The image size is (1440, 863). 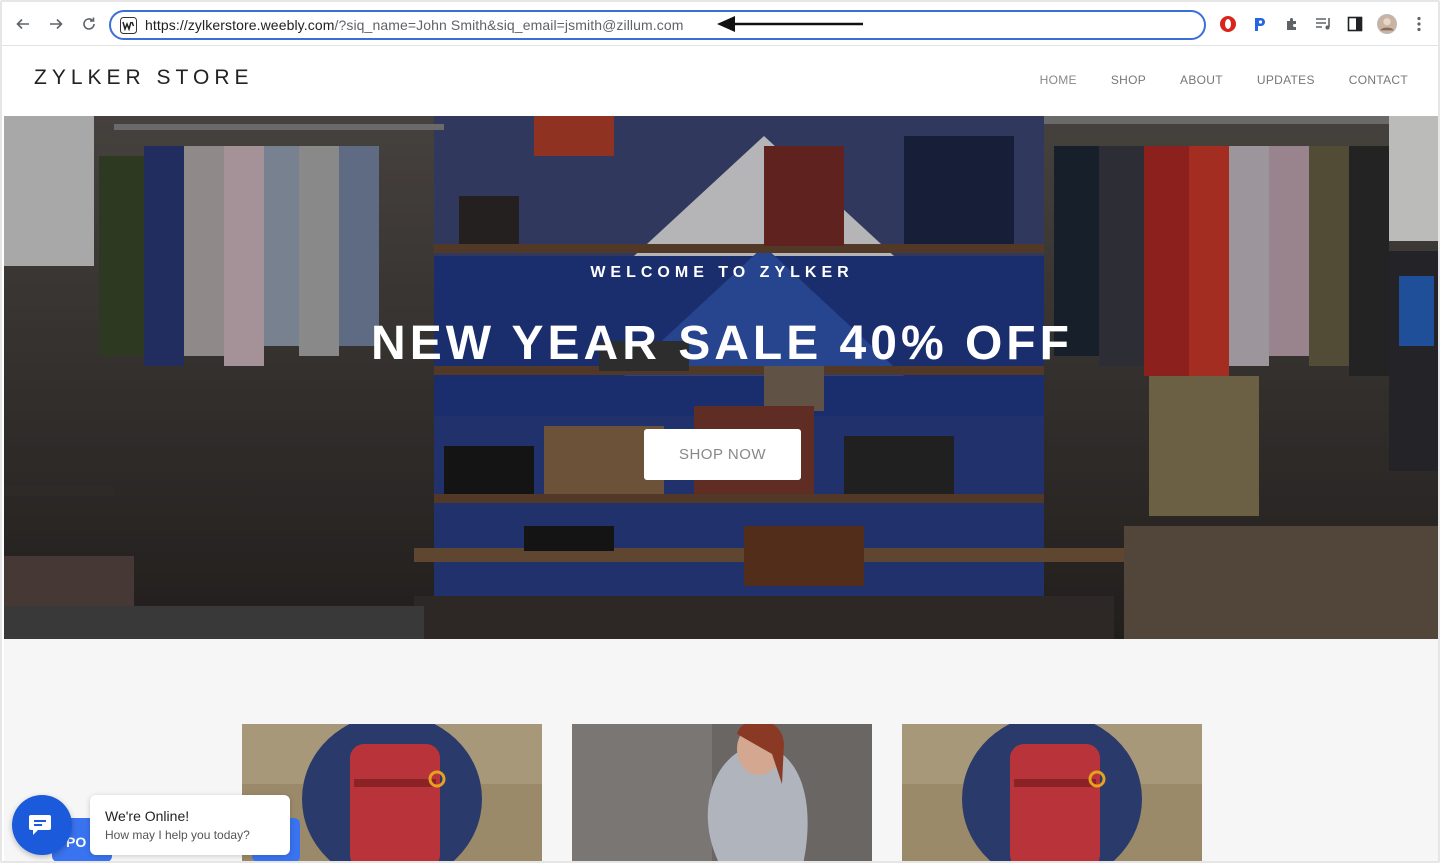 What do you see at coordinates (147, 816) in the screenshot?
I see `chat-title: We're Online!` at bounding box center [147, 816].